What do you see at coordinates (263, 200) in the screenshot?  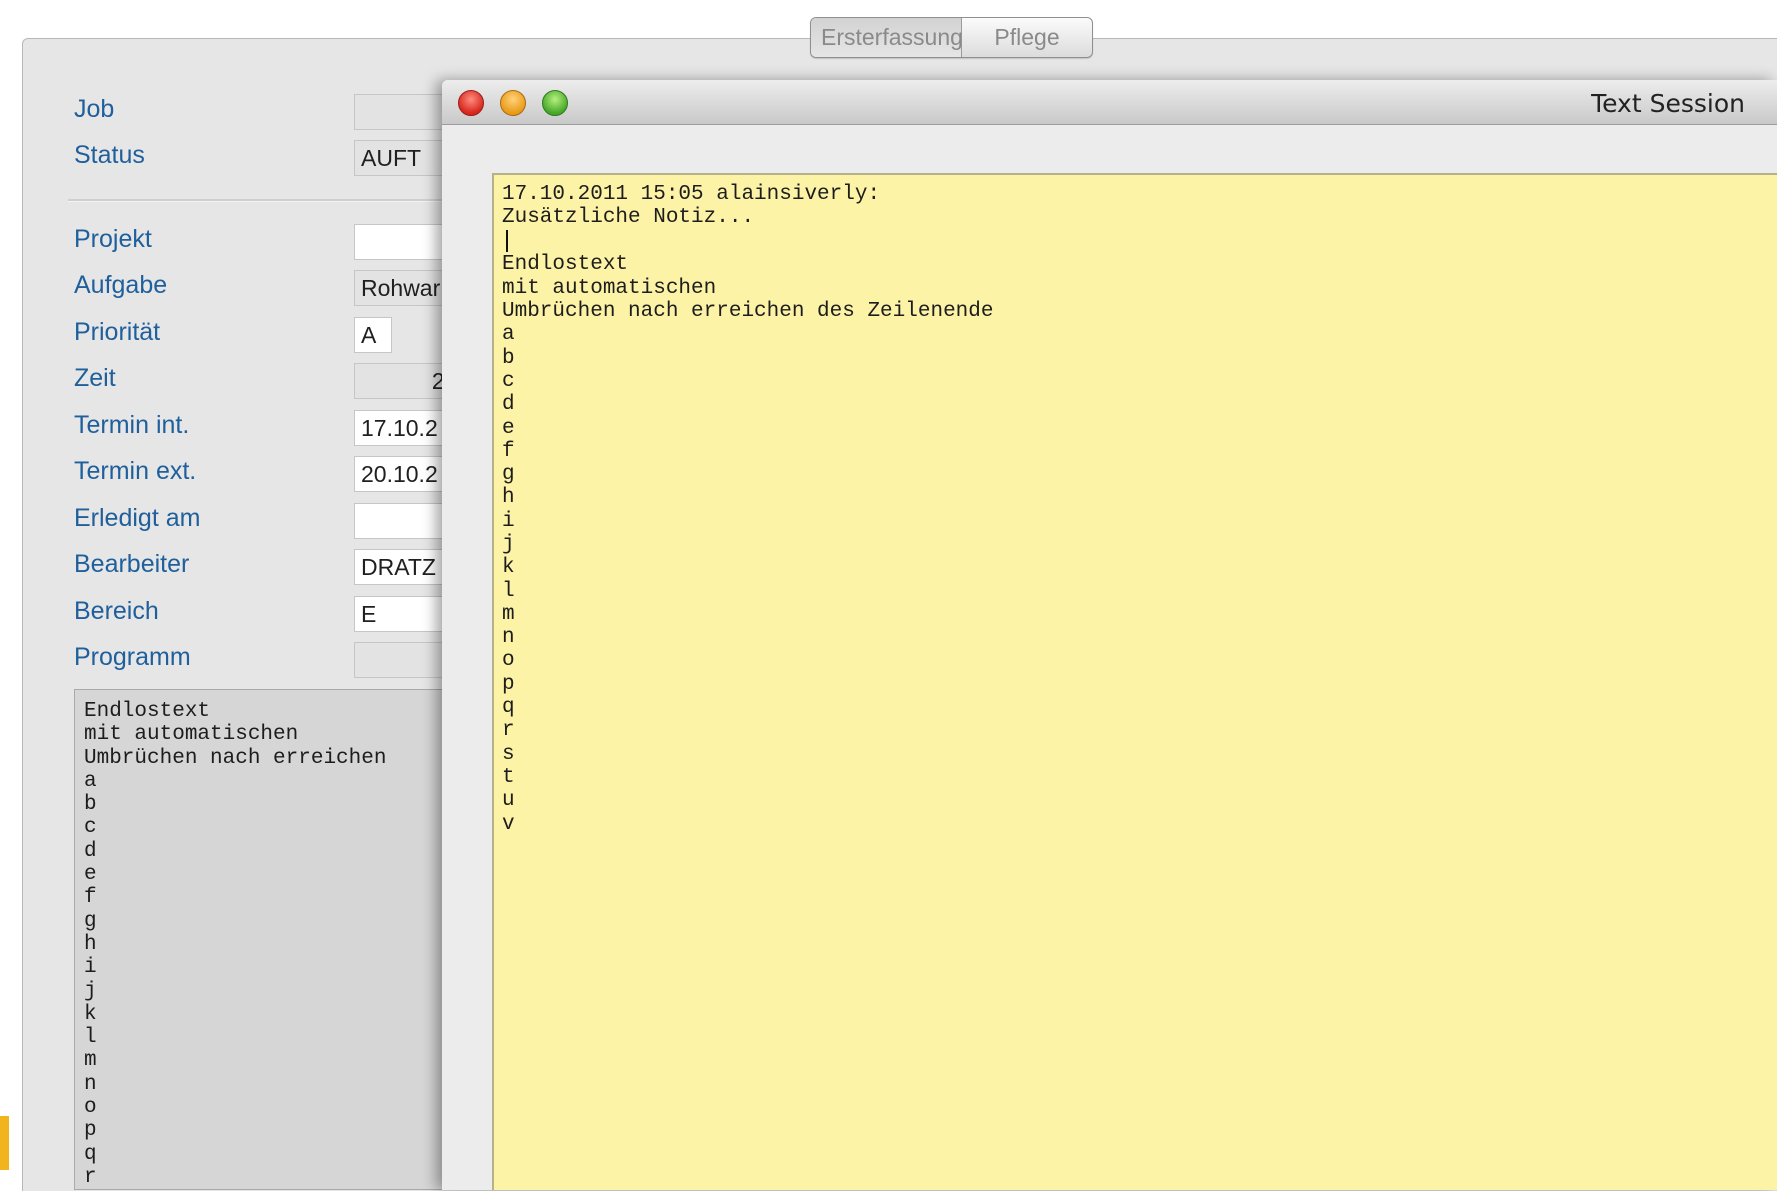 I see `form-separator` at bounding box center [263, 200].